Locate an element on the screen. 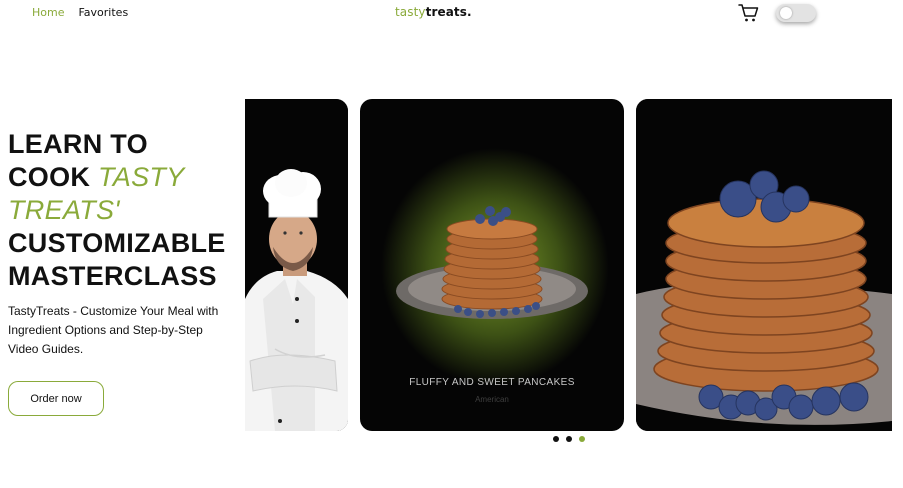 This screenshot has height=488, width=903. chef-image is located at coordinates (296, 265).